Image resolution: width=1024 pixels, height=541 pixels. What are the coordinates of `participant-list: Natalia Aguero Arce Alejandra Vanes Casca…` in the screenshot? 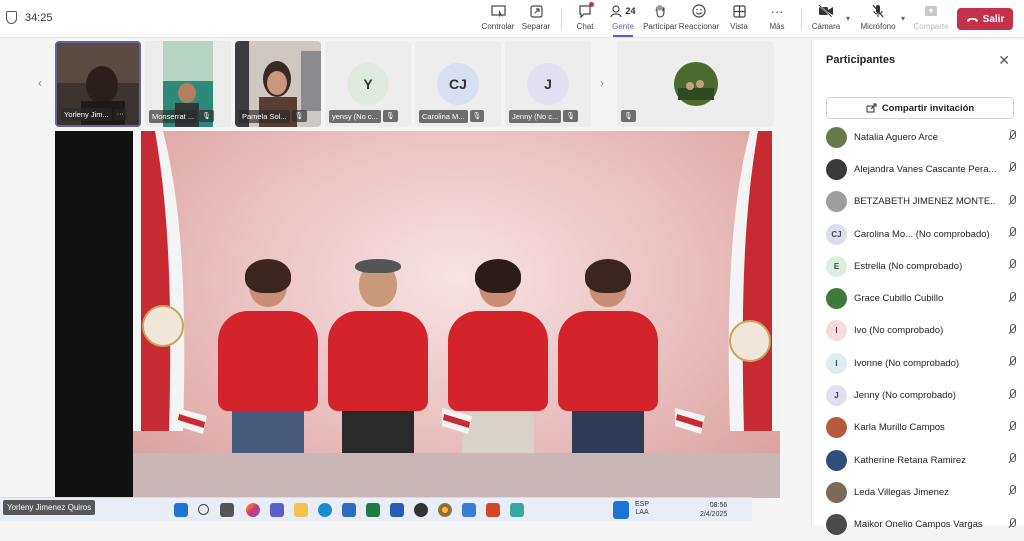 It's located at (921, 331).